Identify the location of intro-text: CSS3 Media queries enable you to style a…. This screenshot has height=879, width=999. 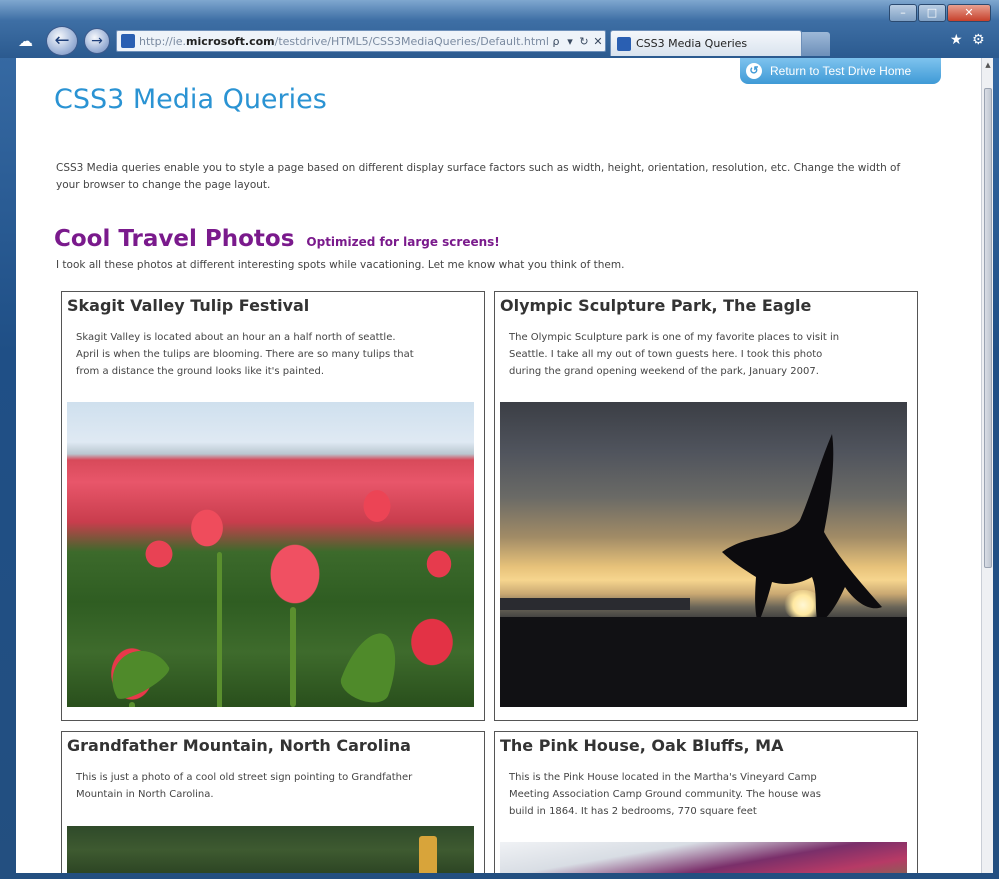
(478, 176).